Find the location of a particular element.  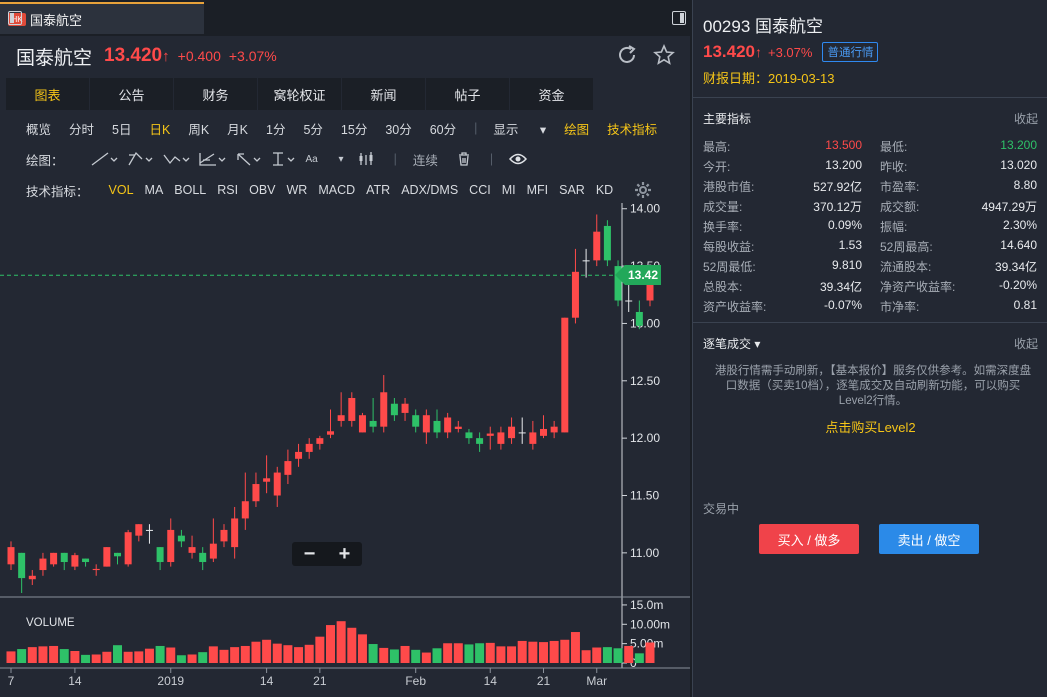

metric-cell: 市净率: 0.81 is located at coordinates (953, 306).